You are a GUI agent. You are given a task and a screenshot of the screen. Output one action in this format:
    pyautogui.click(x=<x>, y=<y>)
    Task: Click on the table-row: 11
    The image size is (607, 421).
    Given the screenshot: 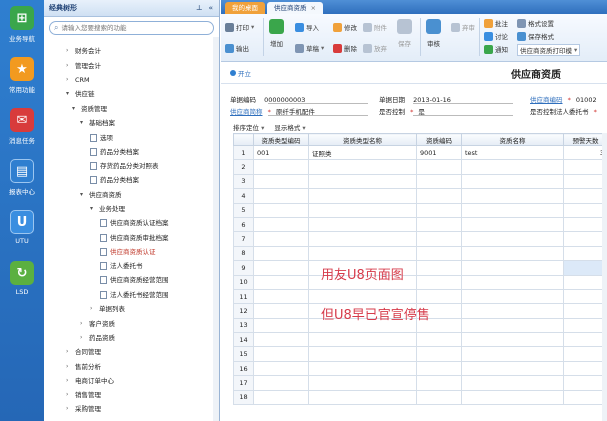 What is the action you would take?
    pyautogui.click(x=420, y=296)
    